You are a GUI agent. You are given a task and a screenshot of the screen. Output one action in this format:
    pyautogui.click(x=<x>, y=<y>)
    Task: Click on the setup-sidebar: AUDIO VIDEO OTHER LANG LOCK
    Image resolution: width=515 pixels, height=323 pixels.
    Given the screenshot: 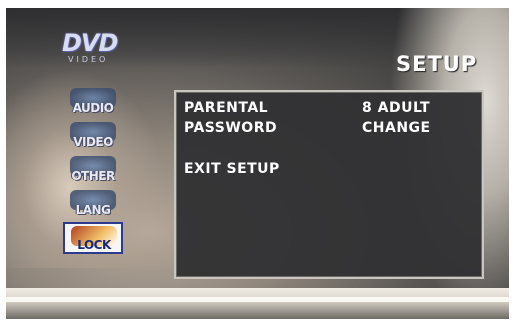 What is the action you would take?
    pyautogui.click(x=93, y=171)
    